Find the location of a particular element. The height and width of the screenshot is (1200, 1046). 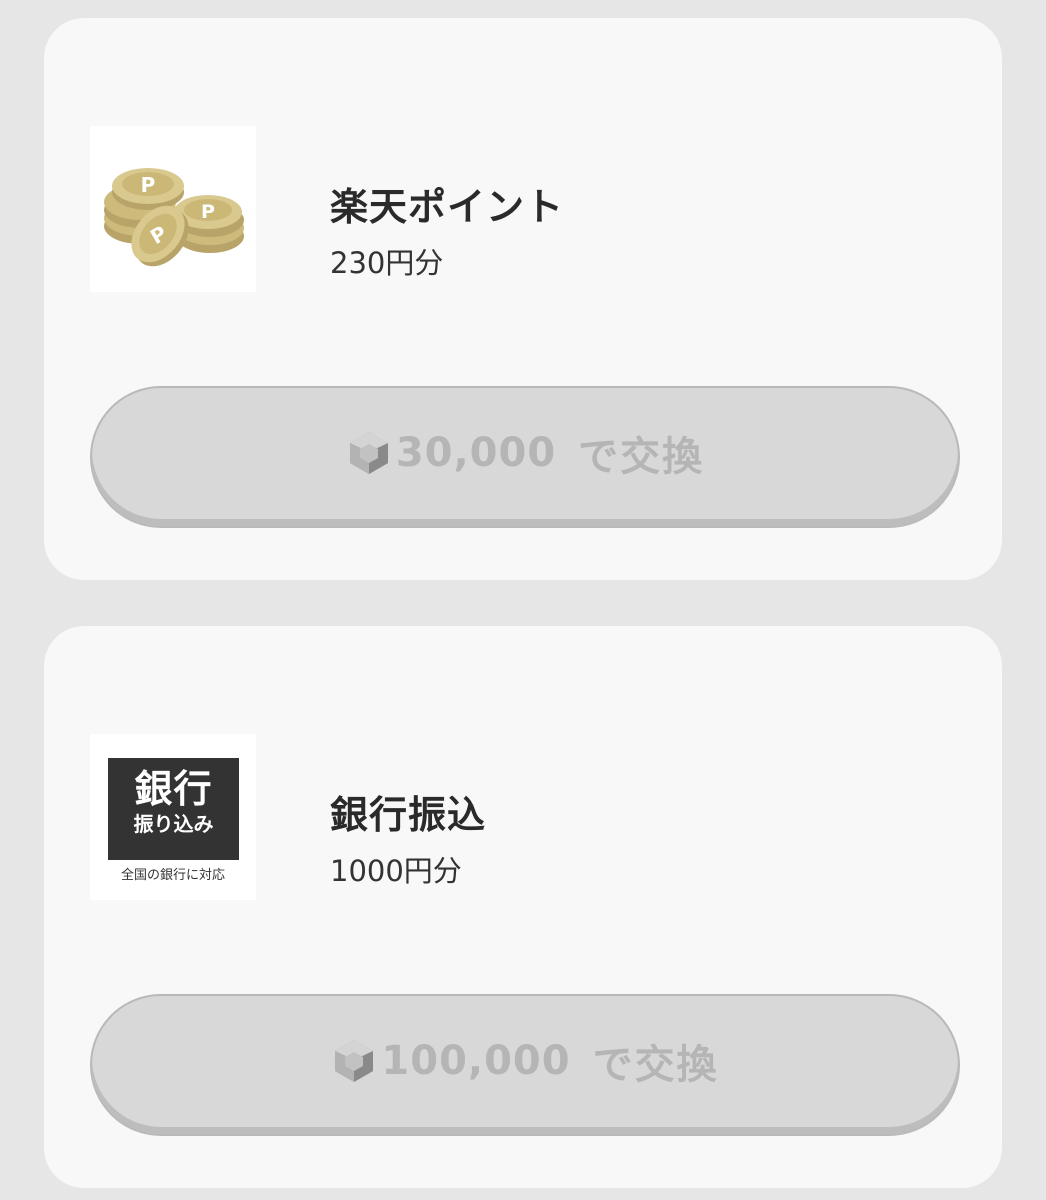

reward-thumbnail-rakuten-point: P P P is located at coordinates (173, 209).